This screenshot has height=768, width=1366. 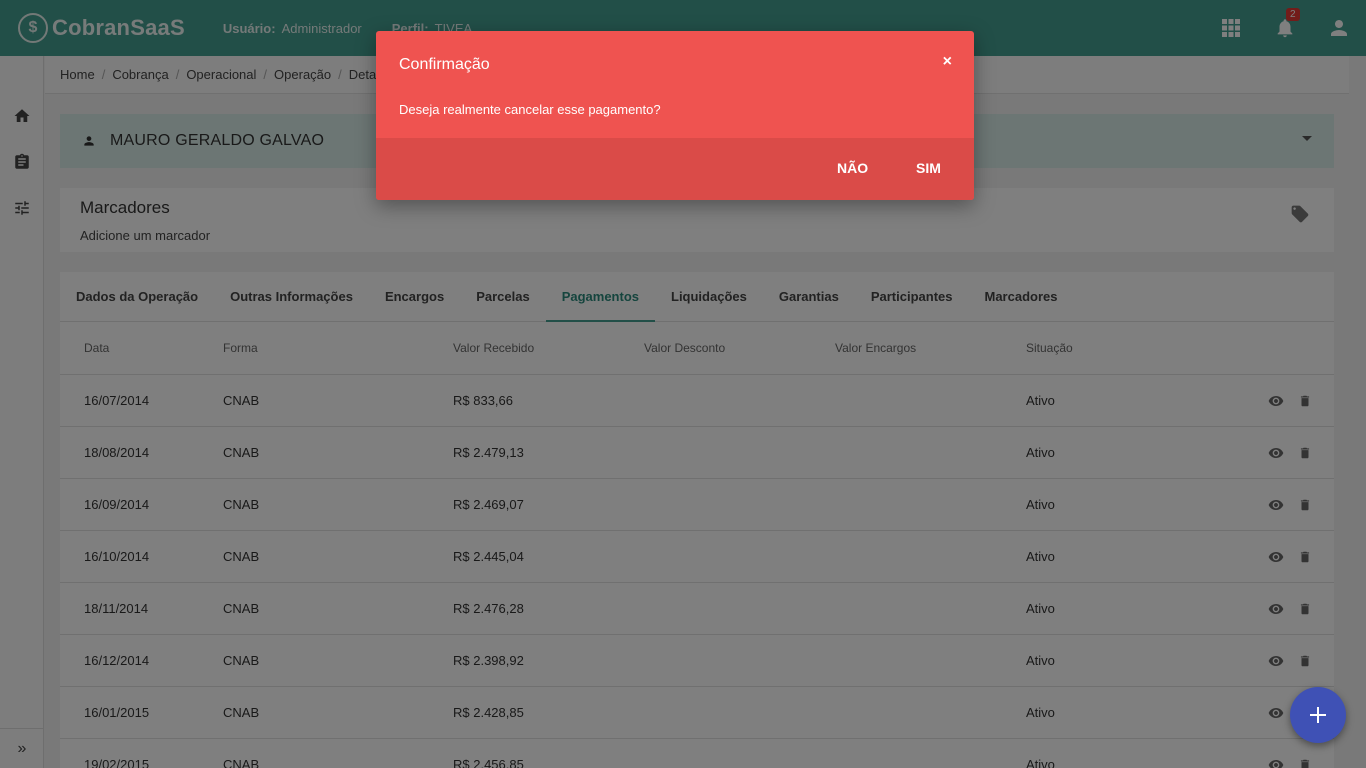 I want to click on add-button, so click(x=1318, y=715).